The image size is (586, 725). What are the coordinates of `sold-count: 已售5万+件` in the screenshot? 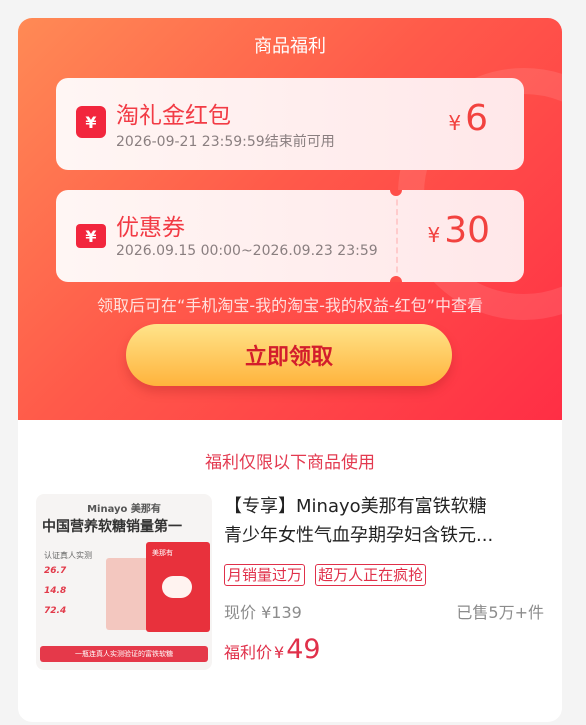 It's located at (500, 612).